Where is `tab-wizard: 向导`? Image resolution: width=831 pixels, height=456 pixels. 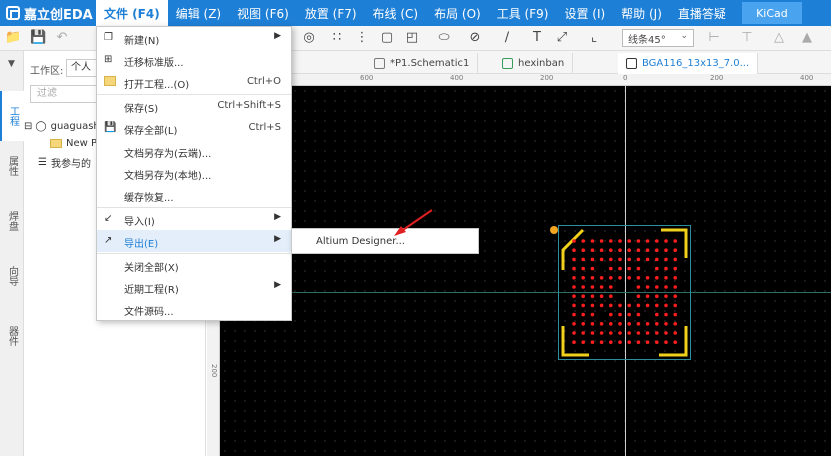
tab-wizard: 向导 is located at coordinates (12, 276).